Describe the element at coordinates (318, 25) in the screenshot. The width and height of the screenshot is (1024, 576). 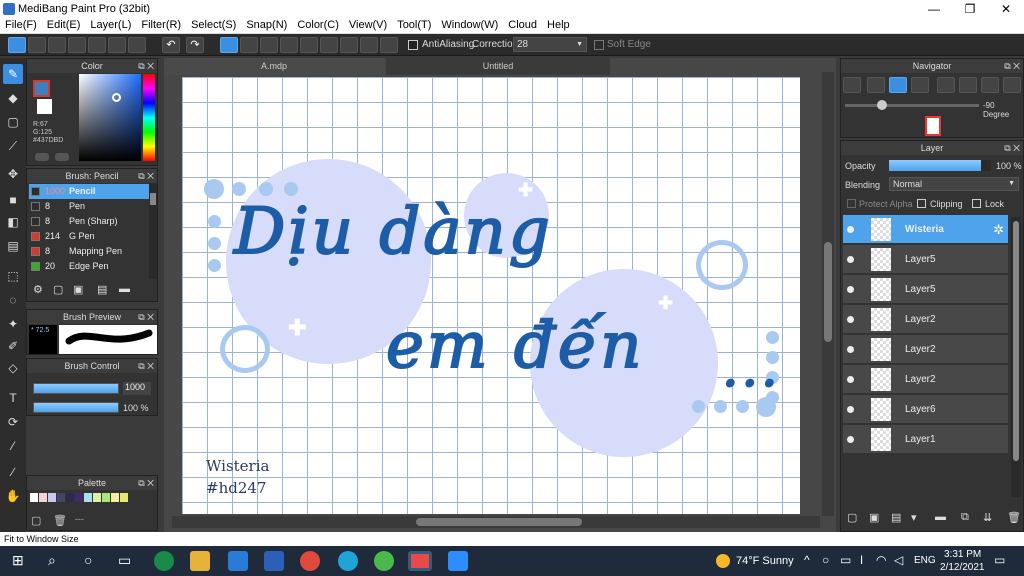
I see `menu-color: Color(C)` at that location.